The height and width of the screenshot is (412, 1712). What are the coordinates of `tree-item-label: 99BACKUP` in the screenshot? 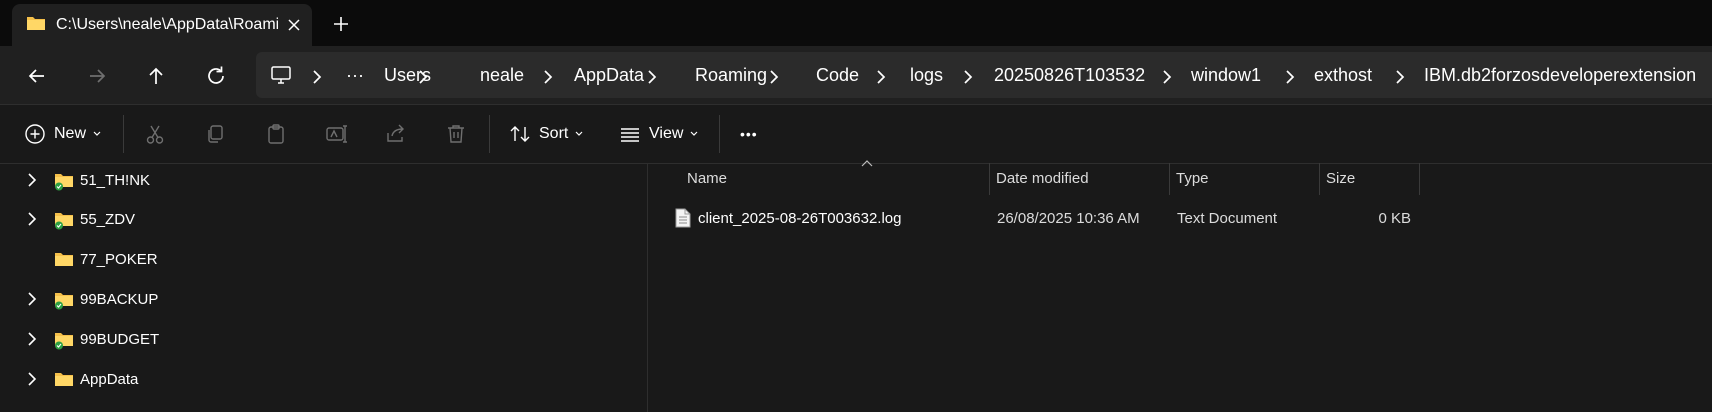 It's located at (119, 299).